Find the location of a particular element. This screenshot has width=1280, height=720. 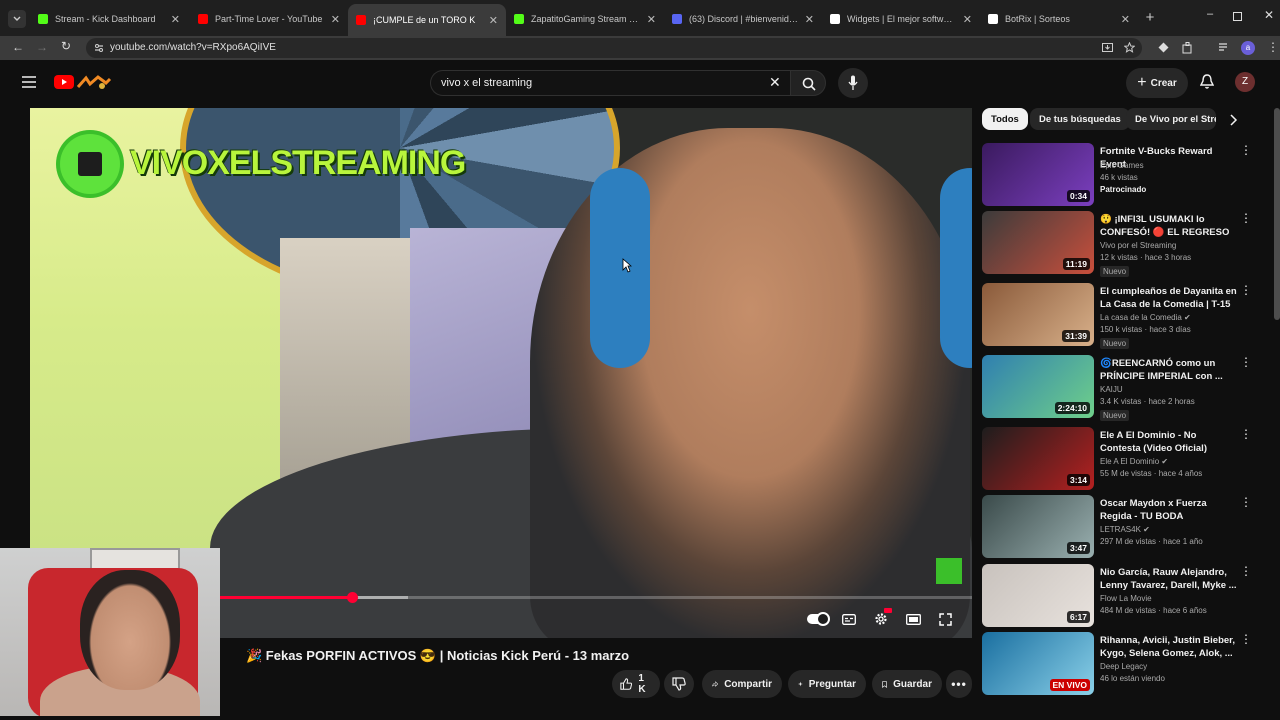

search-input: vivo x el streaming ✕ is located at coordinates (610, 83).